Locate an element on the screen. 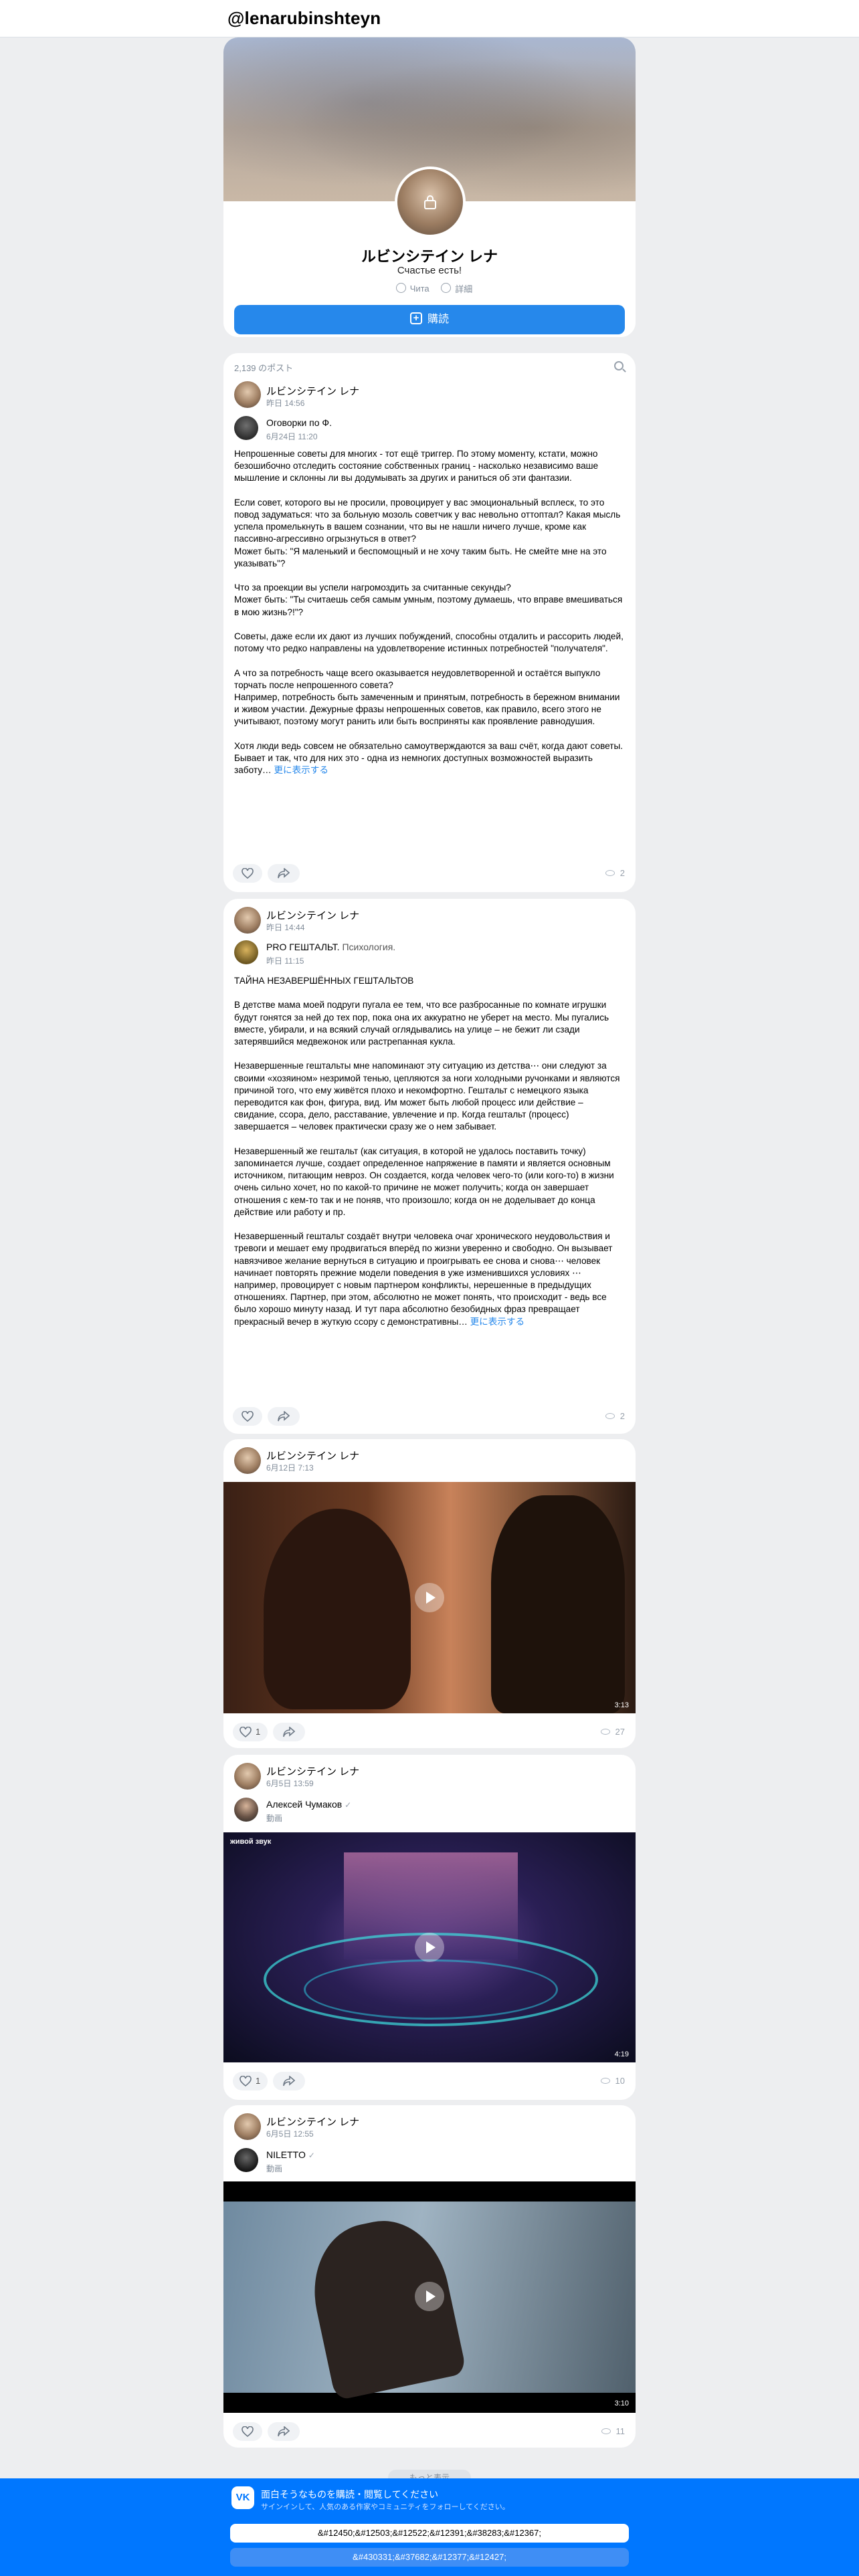 Image resolution: width=859 pixels, height=2576 pixels. video-figure is located at coordinates (337, 1609).